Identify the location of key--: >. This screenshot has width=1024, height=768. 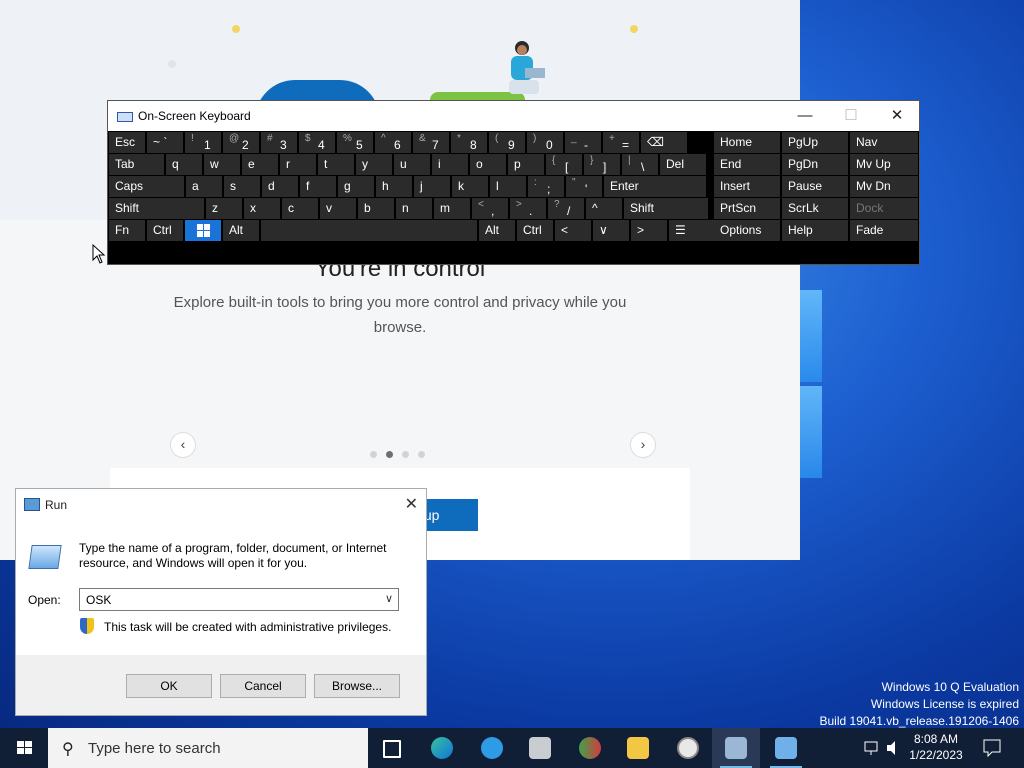
(649, 230).